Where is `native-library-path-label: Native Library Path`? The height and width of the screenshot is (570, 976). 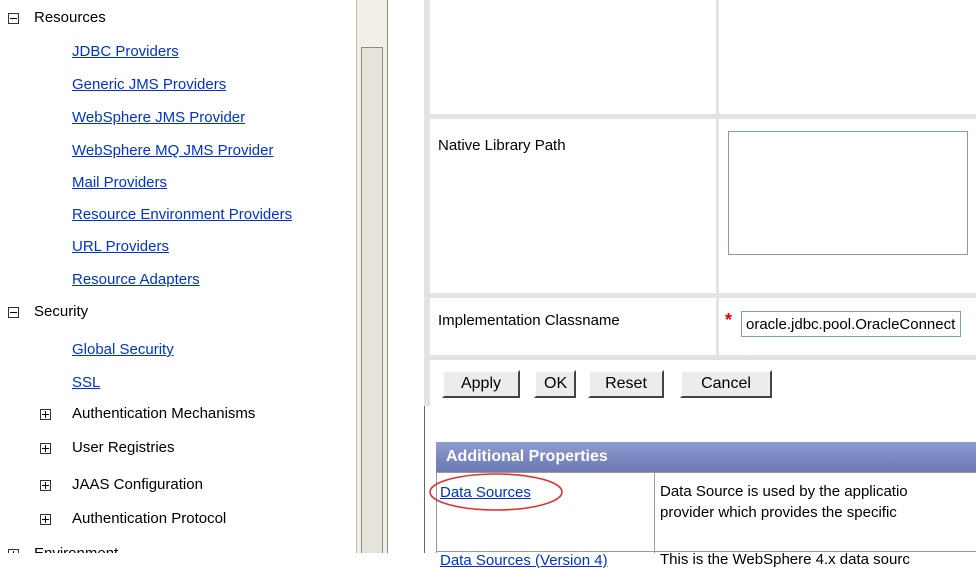 native-library-path-label: Native Library Path is located at coordinates (502, 145).